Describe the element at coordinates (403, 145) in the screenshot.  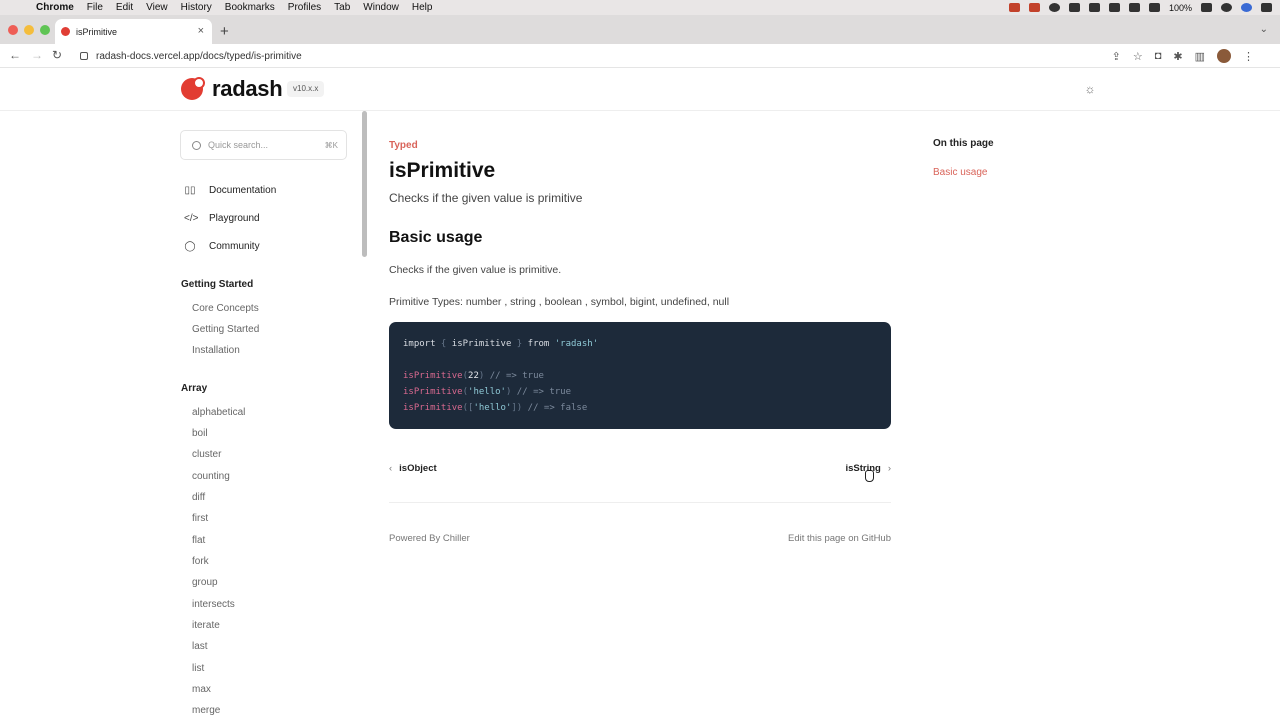
I see `category-label: Typed` at that location.